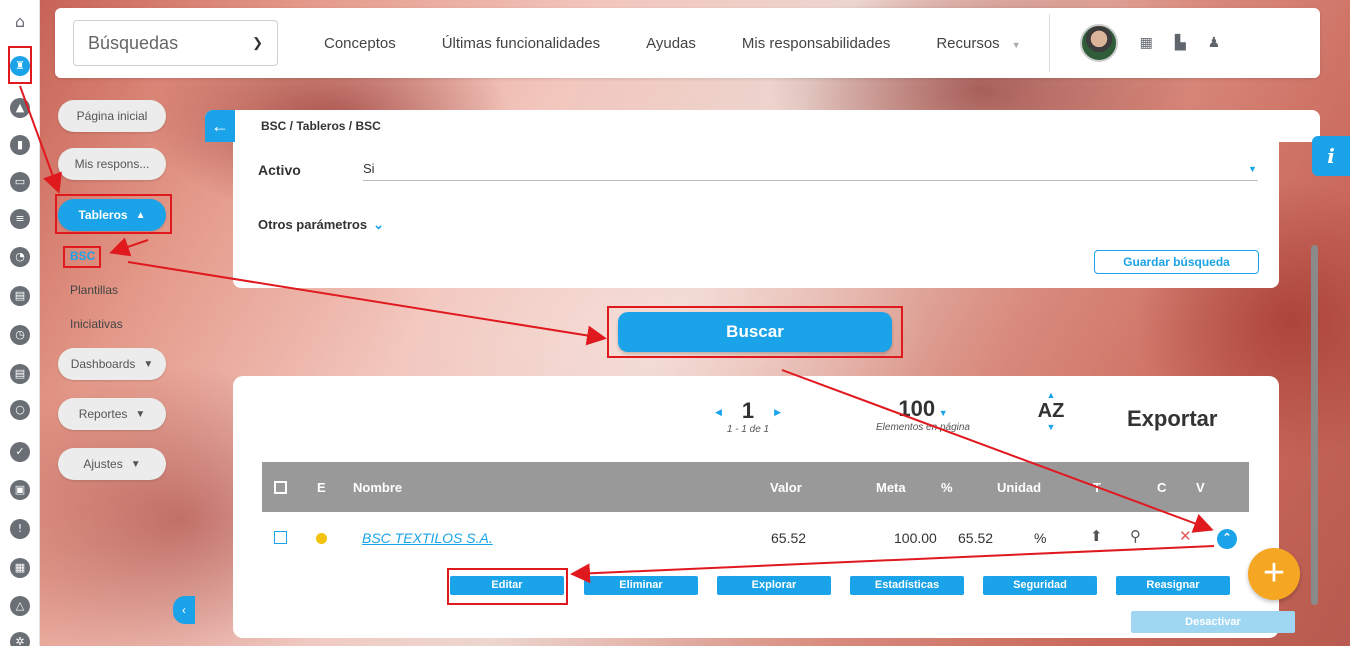 The width and height of the screenshot is (1350, 646). What do you see at coordinates (20, 66) in the screenshot?
I see `tower-icon: ♜` at bounding box center [20, 66].